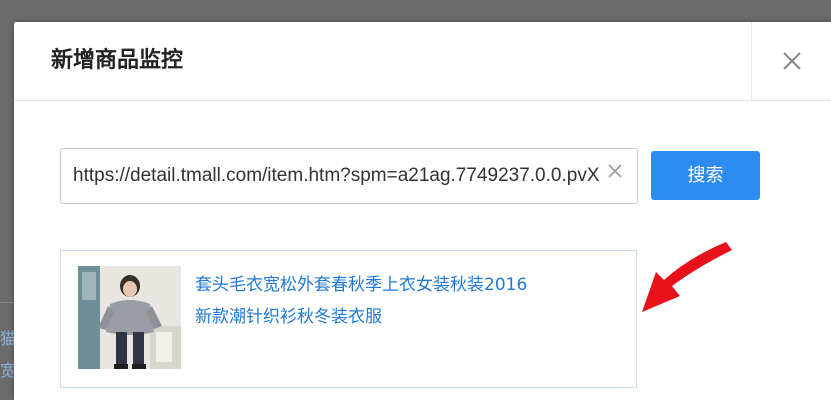 Image resolution: width=831 pixels, height=400 pixels. What do you see at coordinates (687, 277) in the screenshot?
I see `annotation-arrow-icon` at bounding box center [687, 277].